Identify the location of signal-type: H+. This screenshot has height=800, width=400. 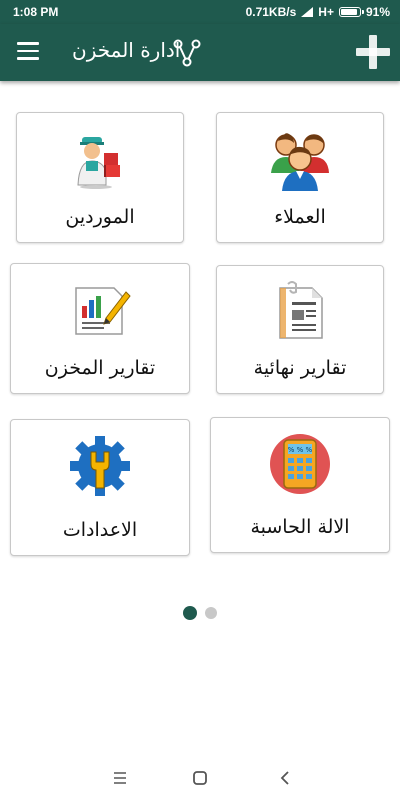
(326, 12).